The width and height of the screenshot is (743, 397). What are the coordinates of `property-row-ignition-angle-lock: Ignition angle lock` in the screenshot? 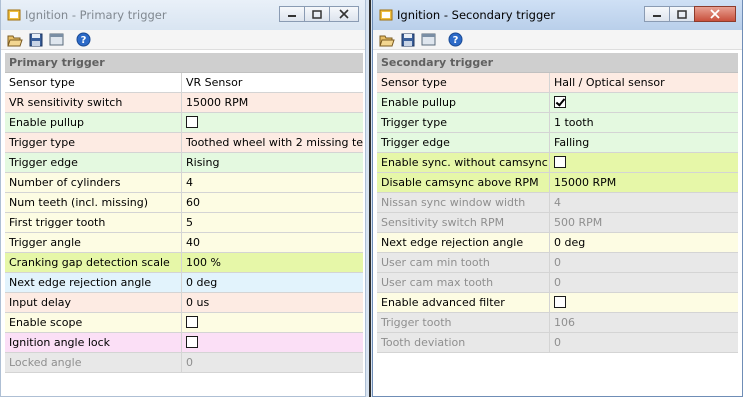 It's located at (184, 343).